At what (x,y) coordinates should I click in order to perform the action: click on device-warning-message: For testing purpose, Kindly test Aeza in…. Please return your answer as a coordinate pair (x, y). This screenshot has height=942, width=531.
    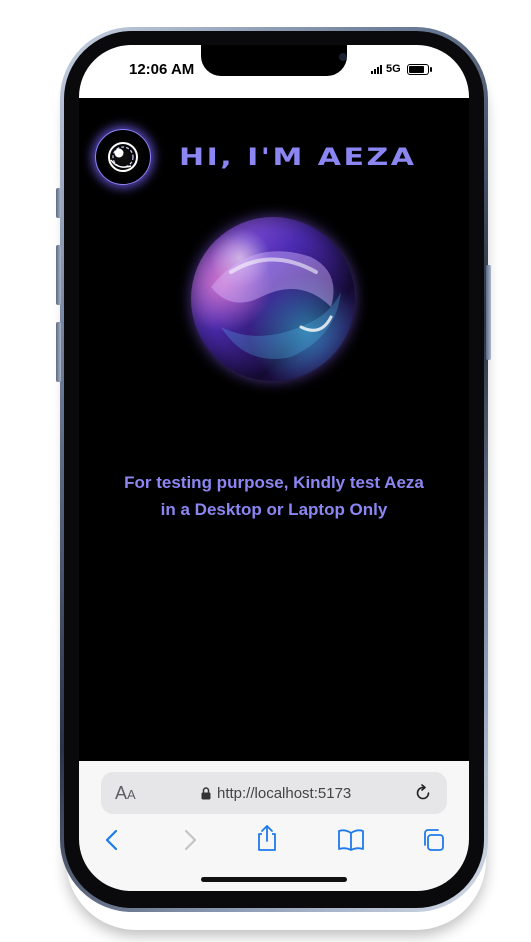
    Looking at the image, I should click on (274, 496).